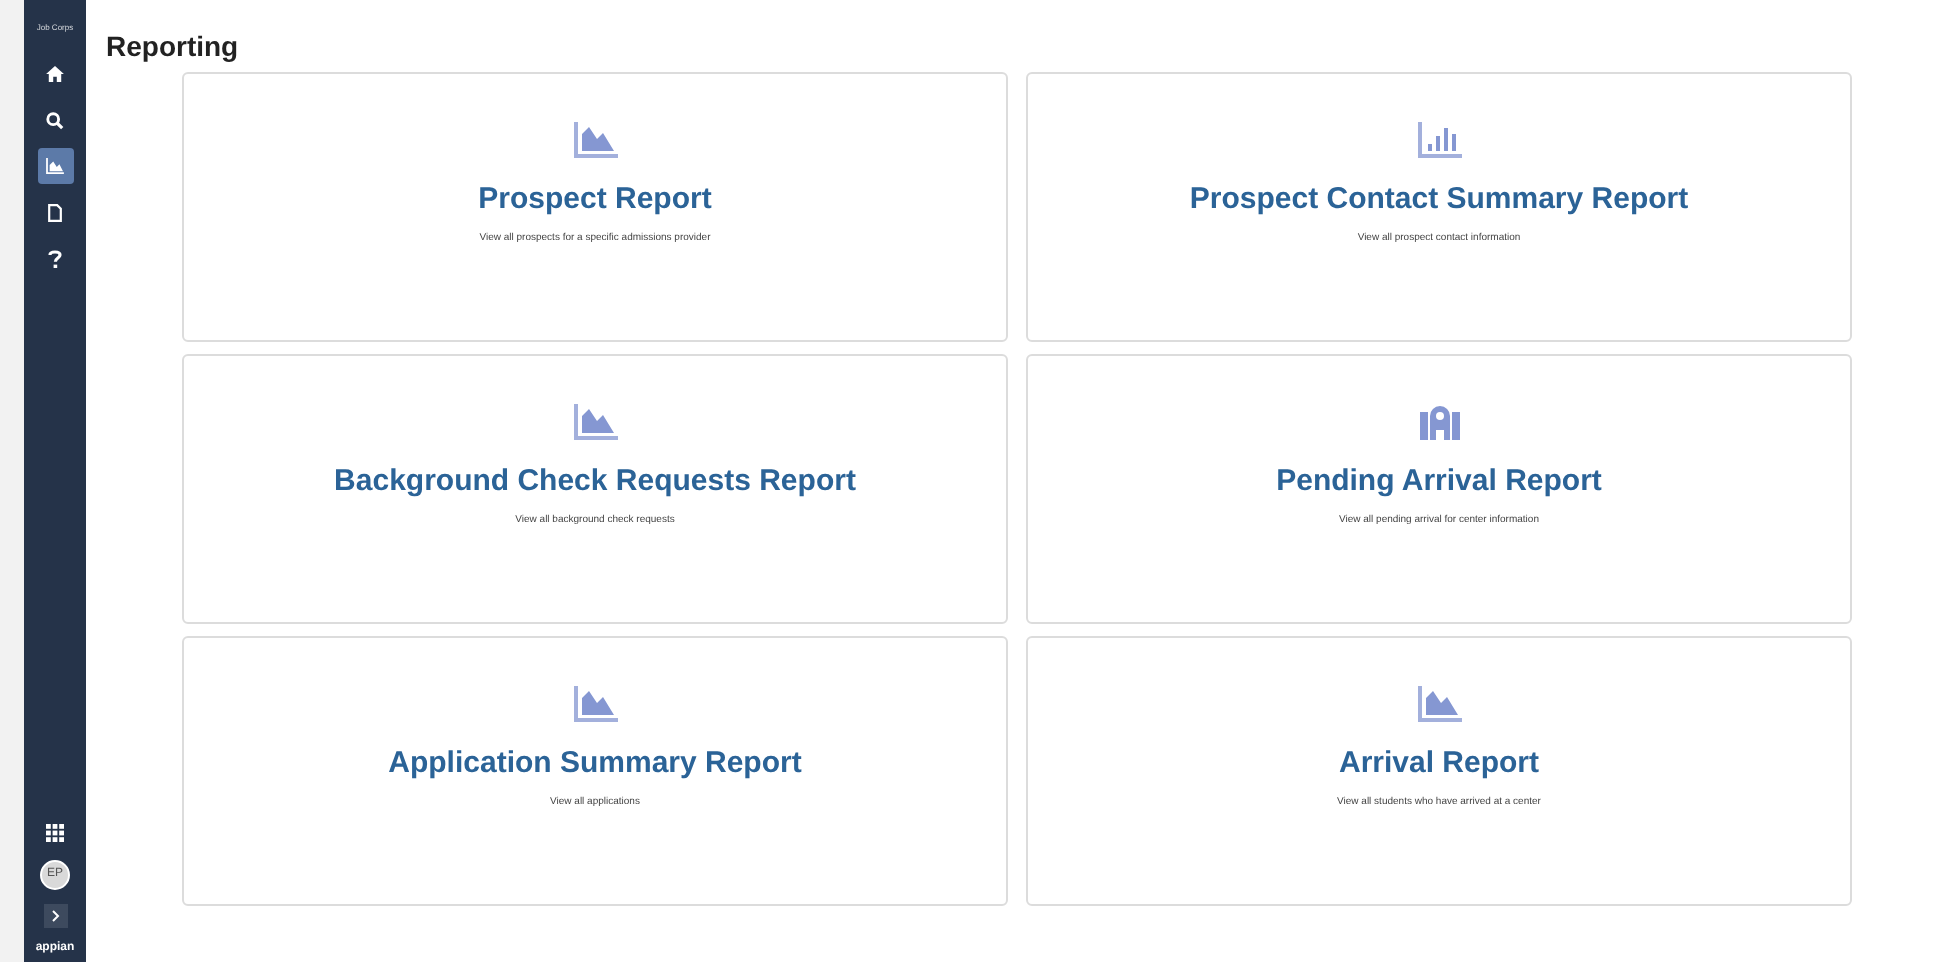  I want to click on bar-chart-icon, so click(1439, 140).